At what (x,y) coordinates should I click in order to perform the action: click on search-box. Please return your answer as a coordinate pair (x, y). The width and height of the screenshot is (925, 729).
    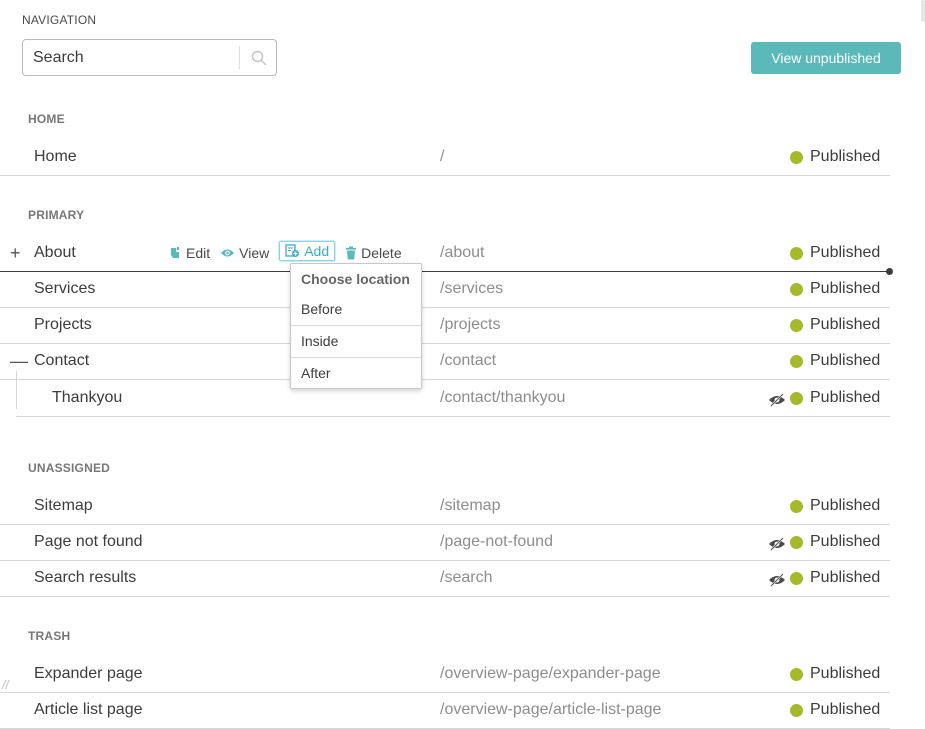
    Looking at the image, I should click on (149, 57).